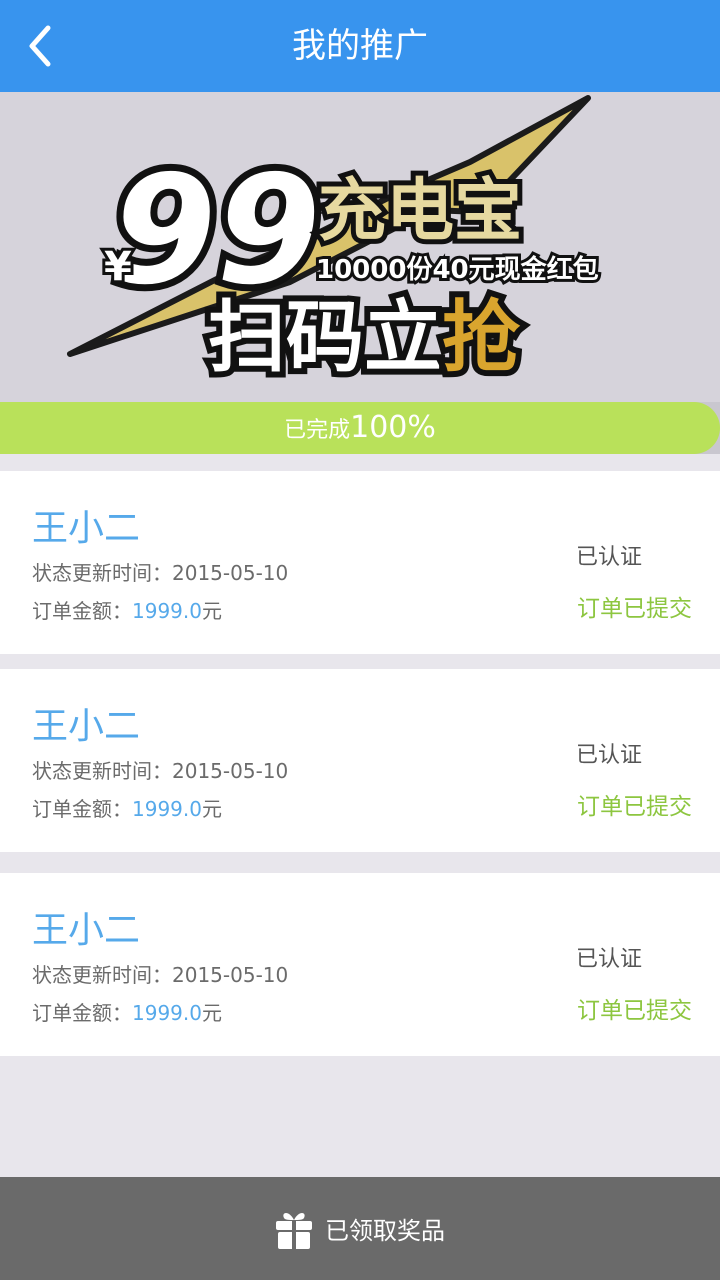  I want to click on banner-subtitle: 10000份40元现金红包, so click(457, 269).